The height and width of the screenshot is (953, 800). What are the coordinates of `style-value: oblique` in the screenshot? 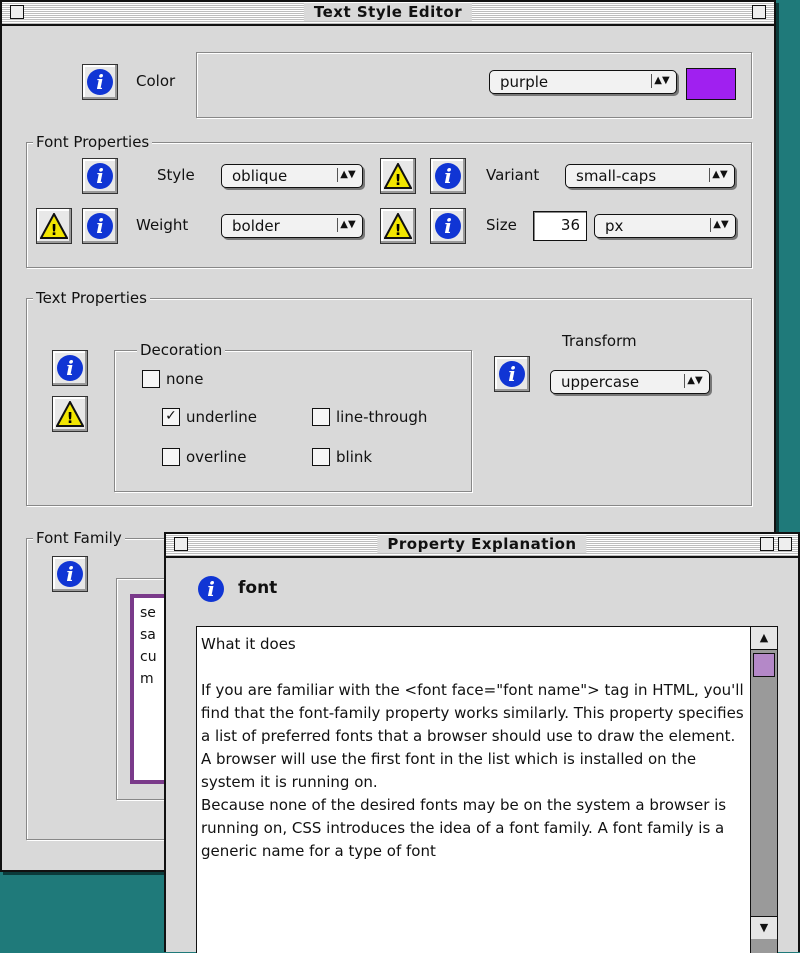 It's located at (260, 176).